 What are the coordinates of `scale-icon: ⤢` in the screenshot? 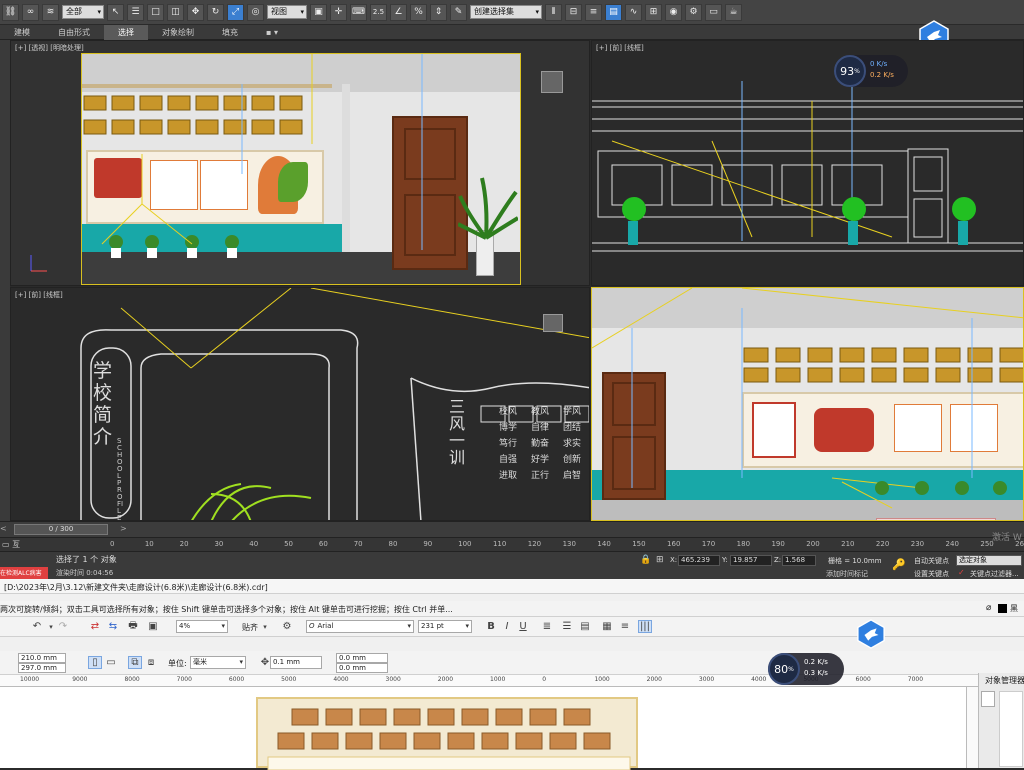 It's located at (235, 12).